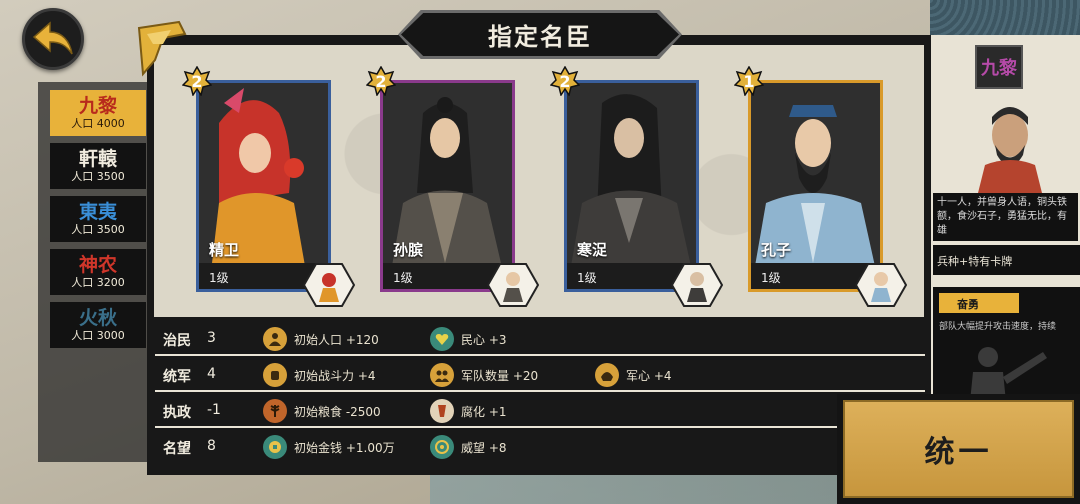 Image resolution: width=1080 pixels, height=504 pixels. Describe the element at coordinates (211, 374) in the screenshot. I see `stat-value: 4` at that location.